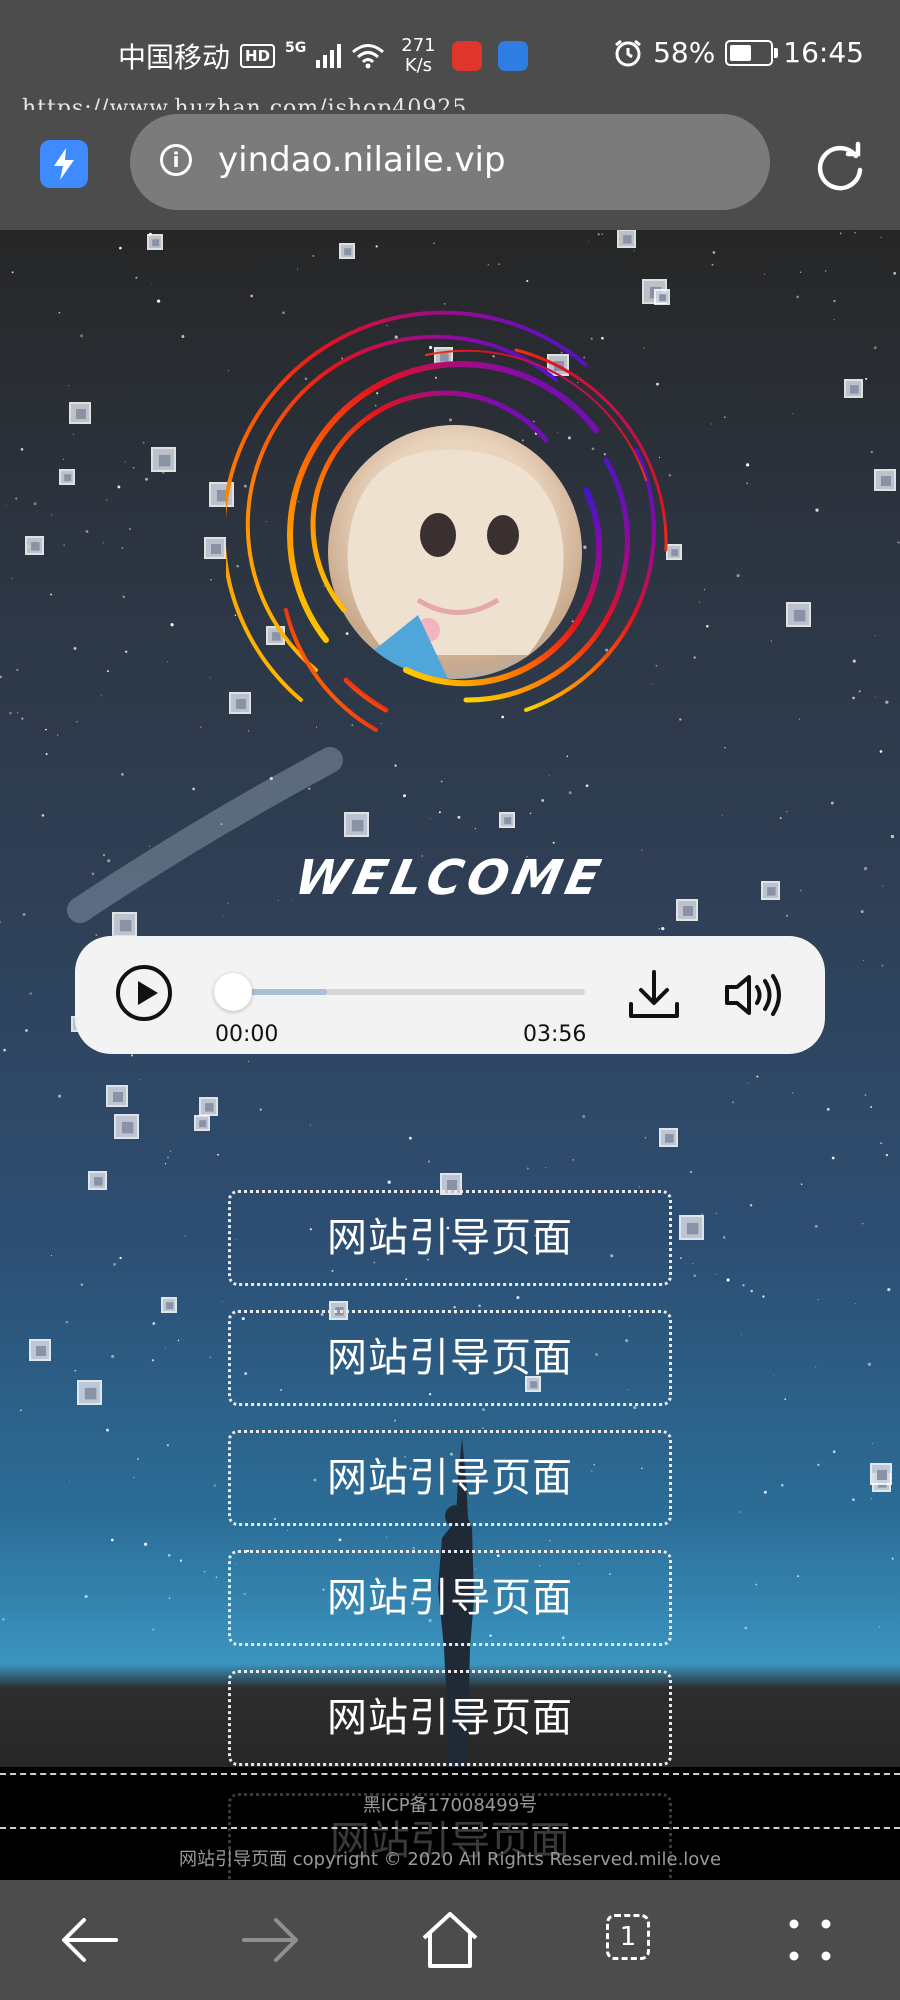  I want to click on alarm-icon, so click(628, 52).